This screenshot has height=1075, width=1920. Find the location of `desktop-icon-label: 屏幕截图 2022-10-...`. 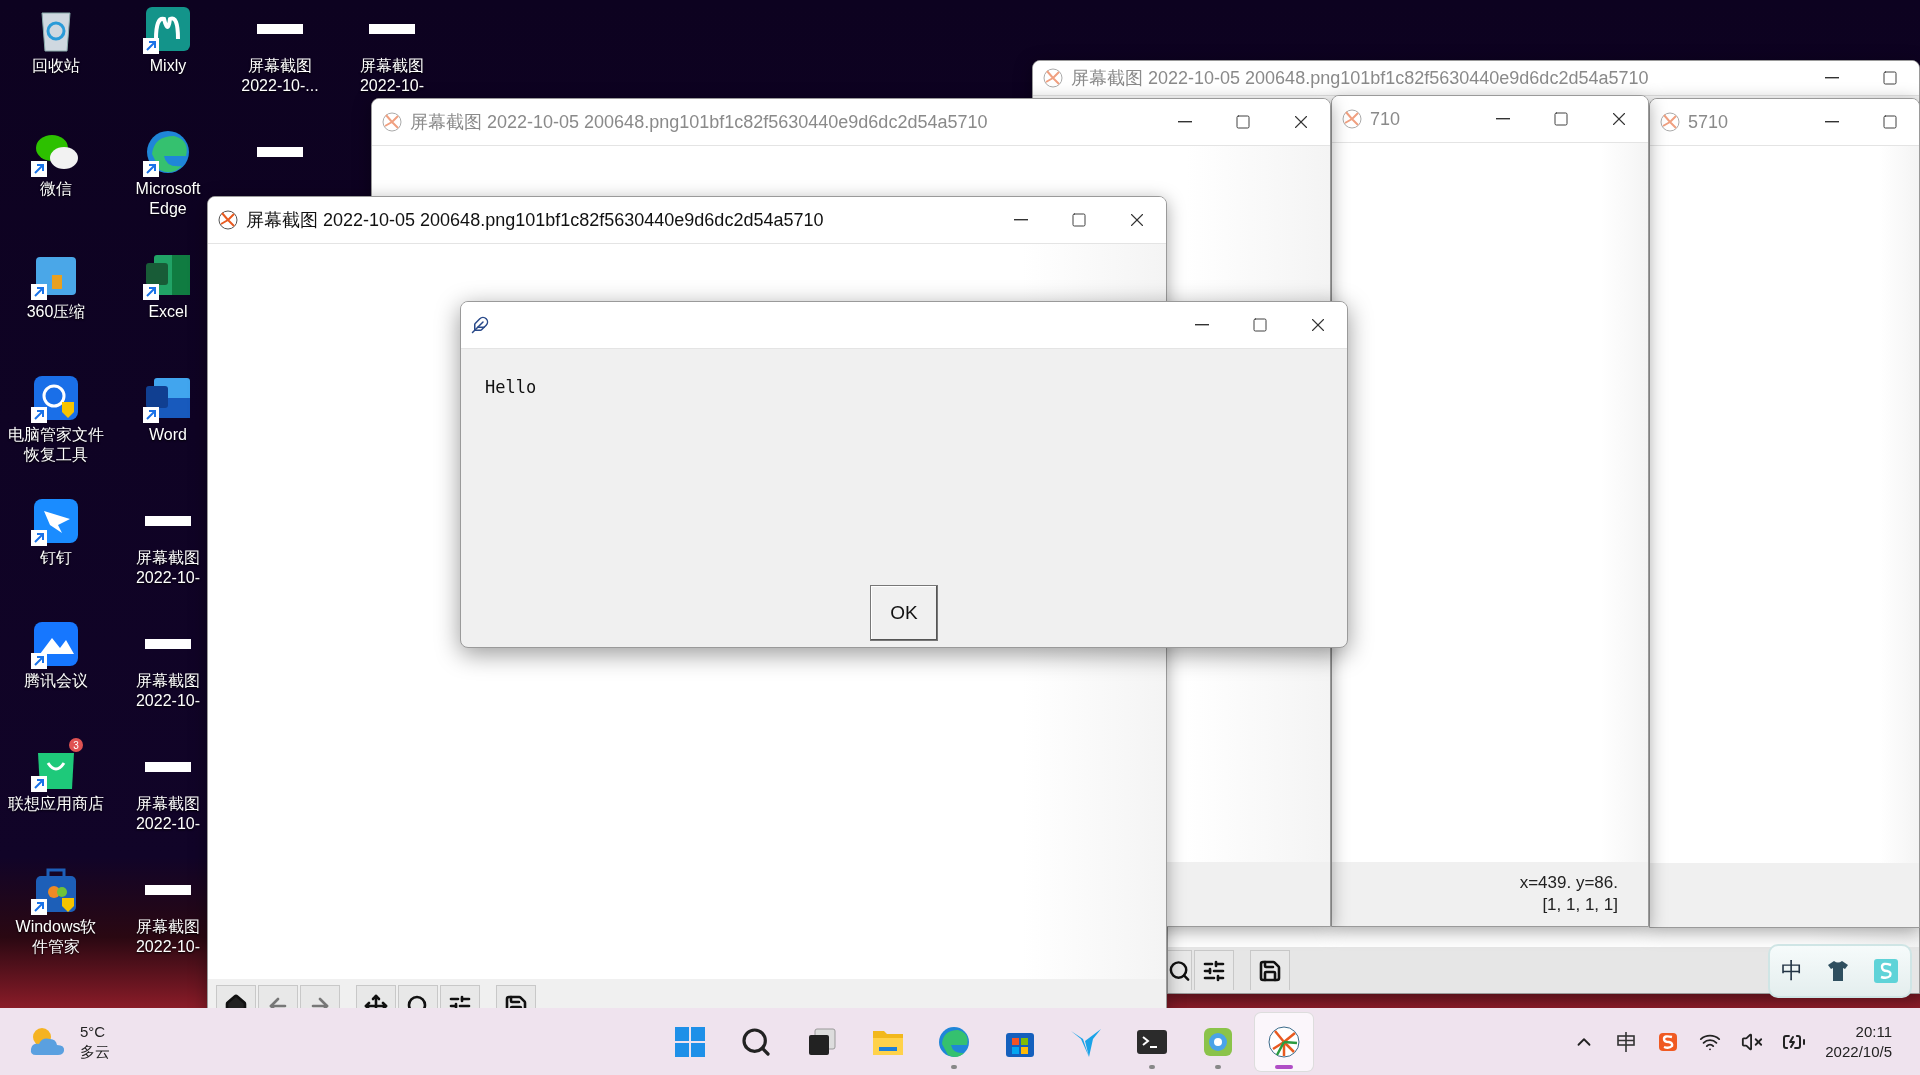

desktop-icon-label: 屏幕截图 2022-10-... is located at coordinates (280, 76).